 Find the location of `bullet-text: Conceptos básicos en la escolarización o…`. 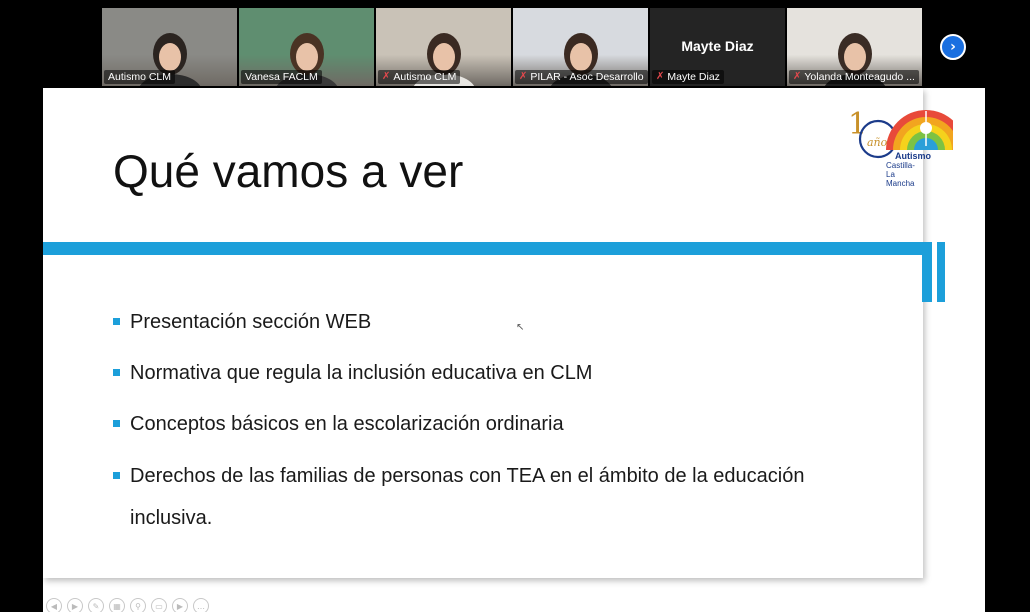

bullet-text: Conceptos básicos en la escolarización o… is located at coordinates (347, 424).